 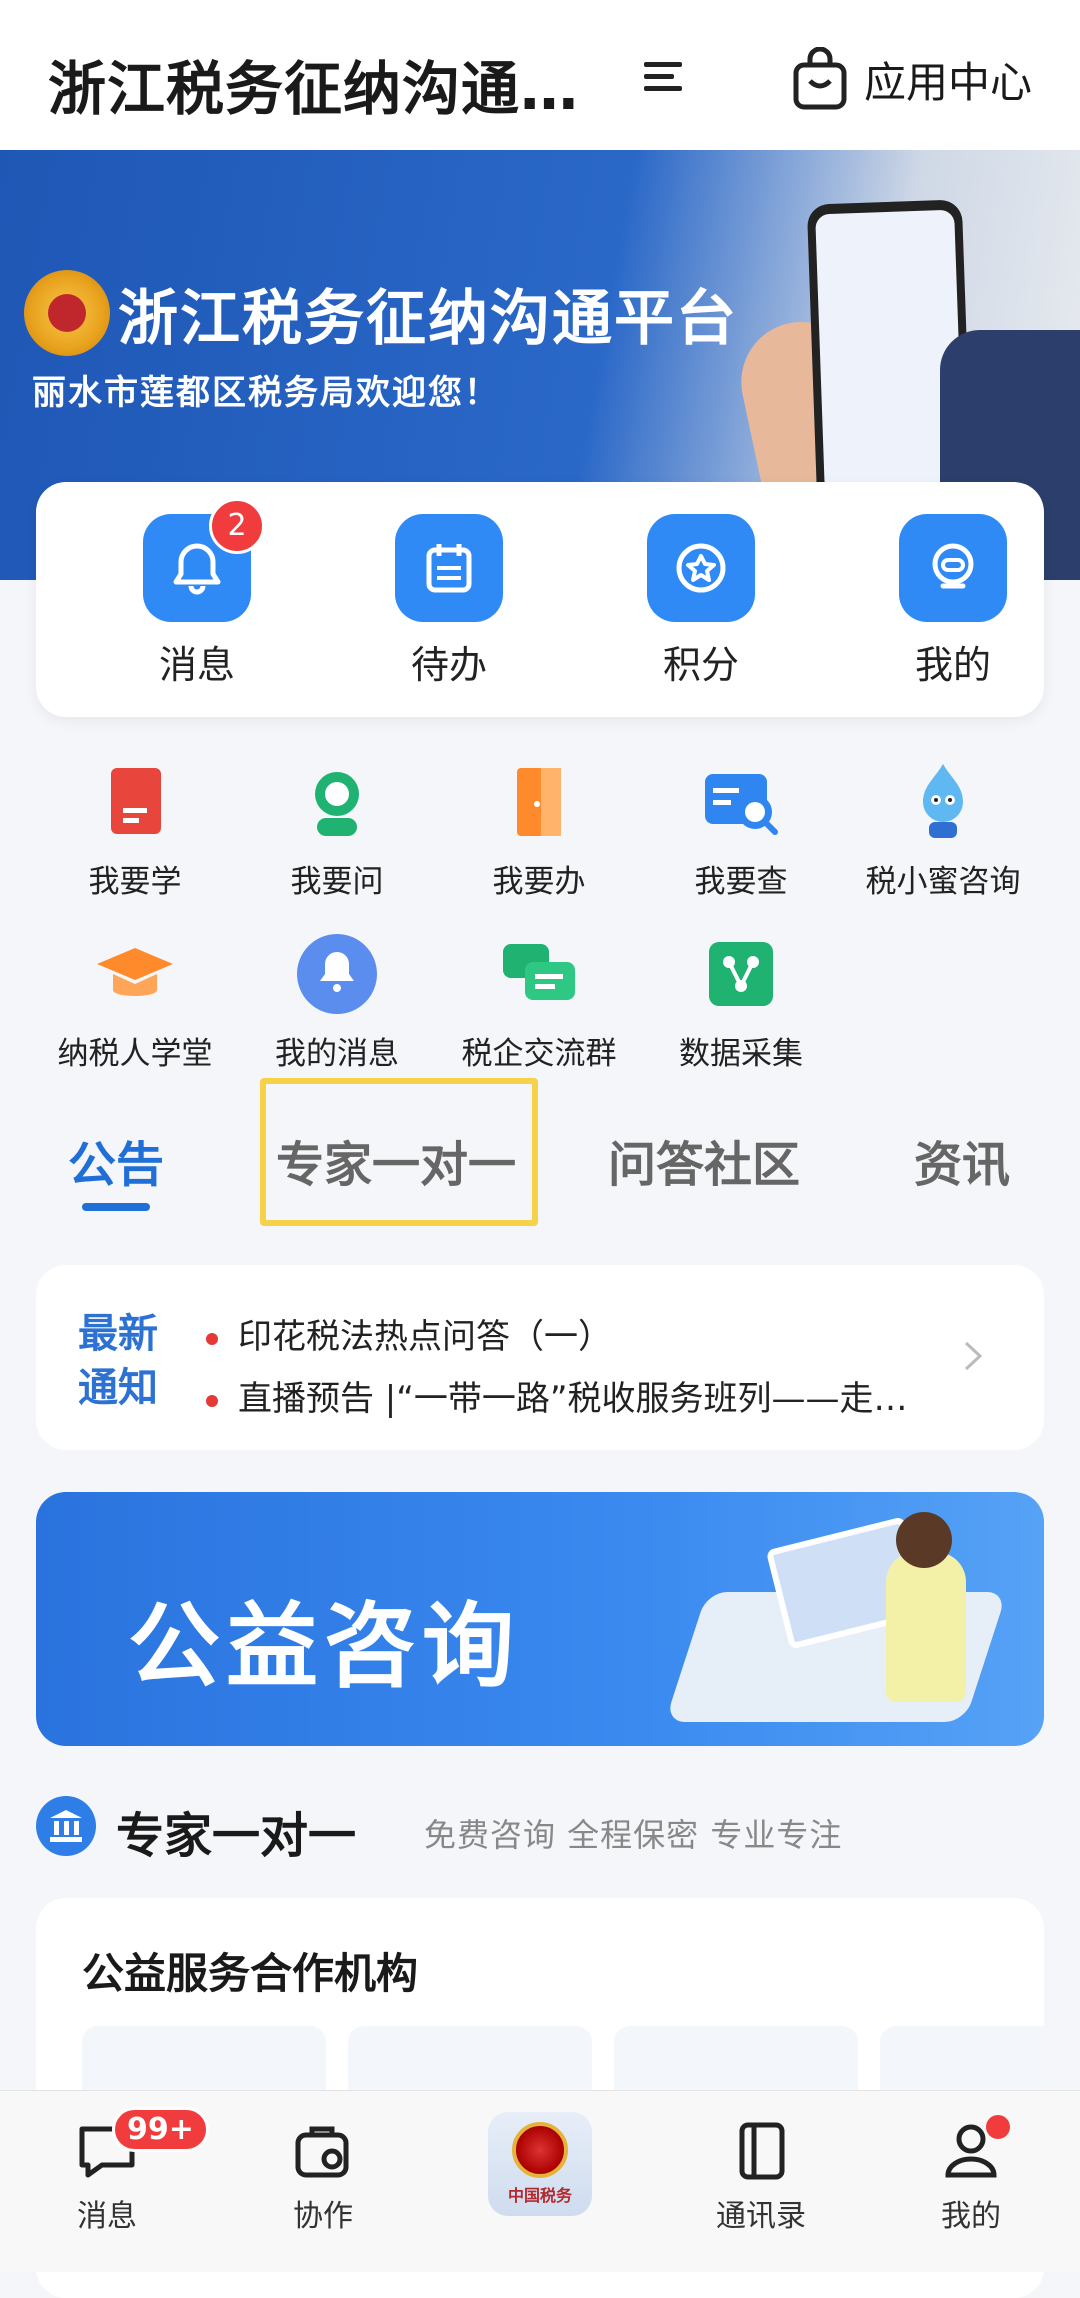 What do you see at coordinates (116, 1160) in the screenshot?
I see `tab-announcements: 公告` at bounding box center [116, 1160].